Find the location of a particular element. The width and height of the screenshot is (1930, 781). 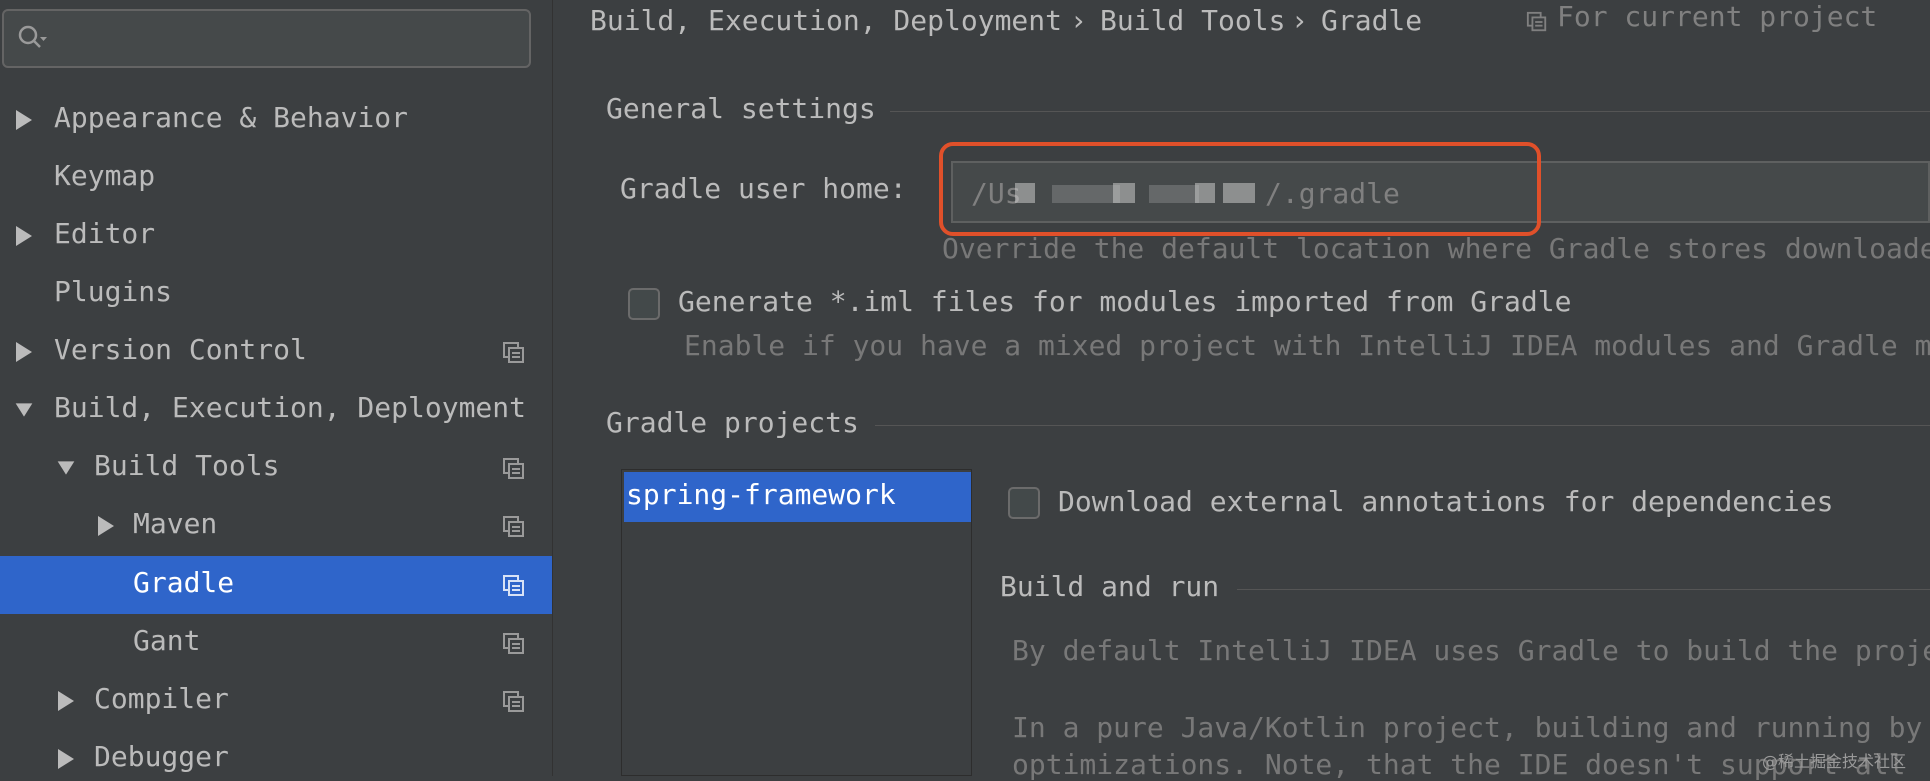

tree-item-label: Gradle is located at coordinates (184, 582).